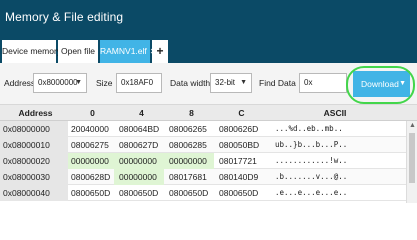 Image resolution: width=417 pixels, height=240 pixels. Describe the element at coordinates (190, 83) in the screenshot. I see `data-width-label: Data width` at that location.